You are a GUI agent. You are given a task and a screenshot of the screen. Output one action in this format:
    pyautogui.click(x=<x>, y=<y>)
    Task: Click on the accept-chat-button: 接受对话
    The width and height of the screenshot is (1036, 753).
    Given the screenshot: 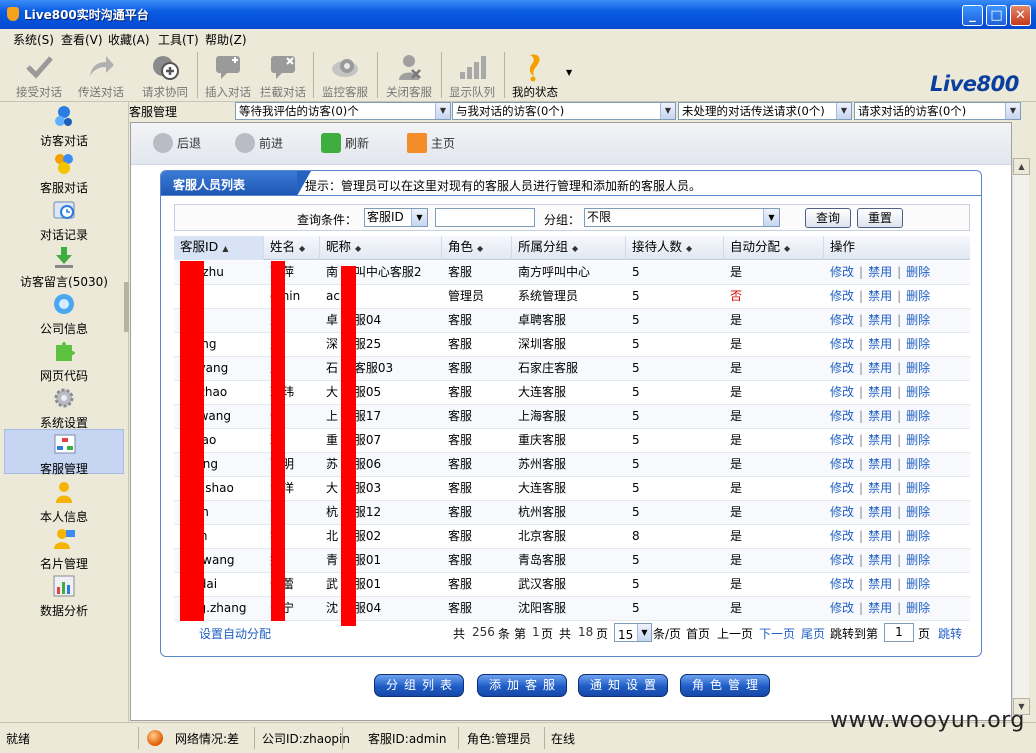 What is the action you would take?
    pyautogui.click(x=39, y=75)
    